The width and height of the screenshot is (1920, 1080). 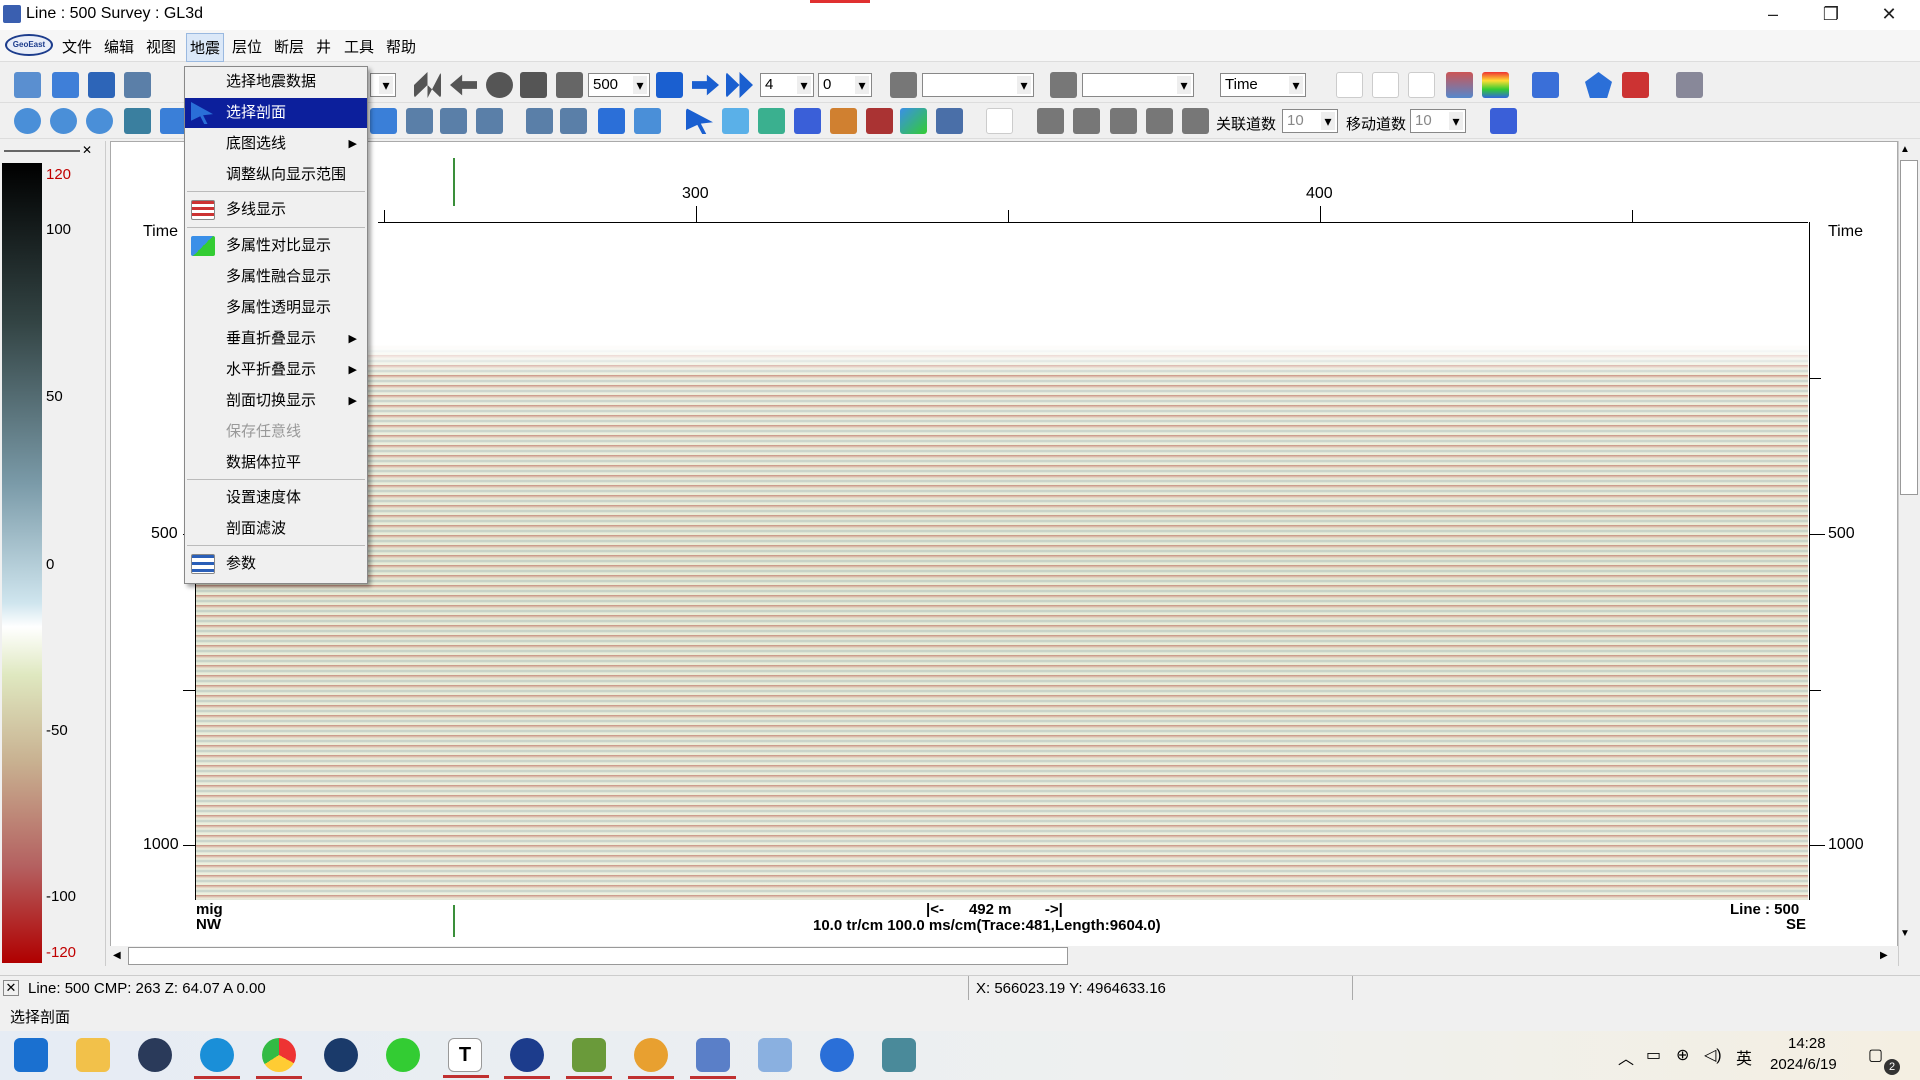 What do you see at coordinates (137, 121) in the screenshot?
I see `zoom-window-icon` at bounding box center [137, 121].